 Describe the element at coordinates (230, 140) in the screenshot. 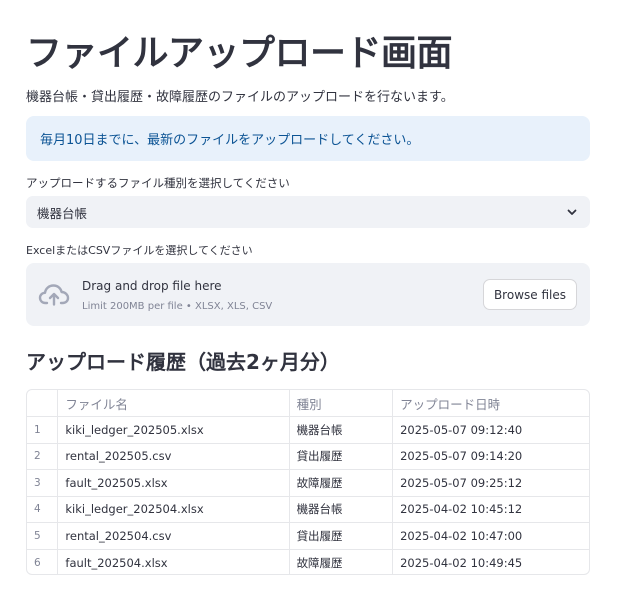

I see `info-alert-text: 毎月10日までに、最新のファイルをアップロードしてください。` at that location.